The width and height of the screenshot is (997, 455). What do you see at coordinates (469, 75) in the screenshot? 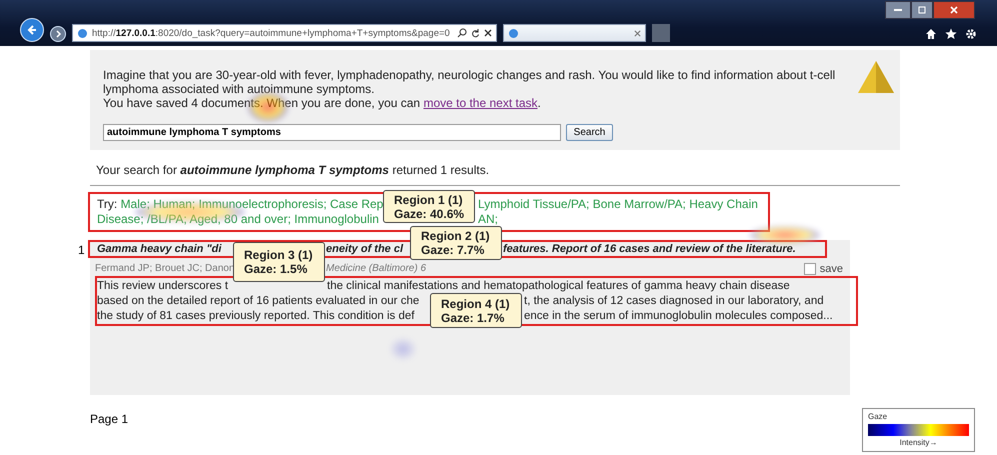
I see `task-text: Imagine that you are 30-year-old with fever, lymphadenopathy, neurologic changes and rash. You would like to find information about t-cell` at bounding box center [469, 75].